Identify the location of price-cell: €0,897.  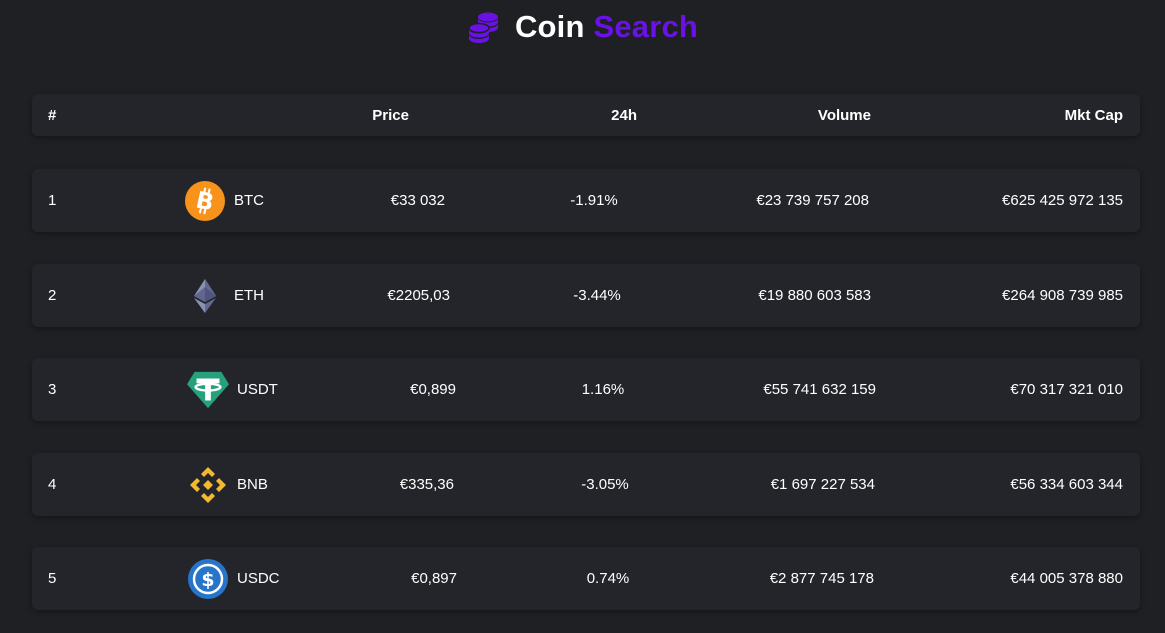
(434, 578).